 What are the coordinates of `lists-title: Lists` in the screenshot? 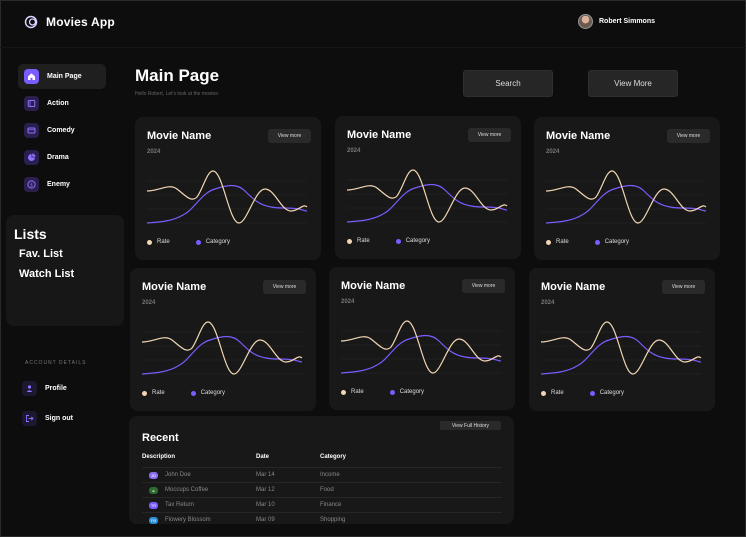 It's located at (30, 234).